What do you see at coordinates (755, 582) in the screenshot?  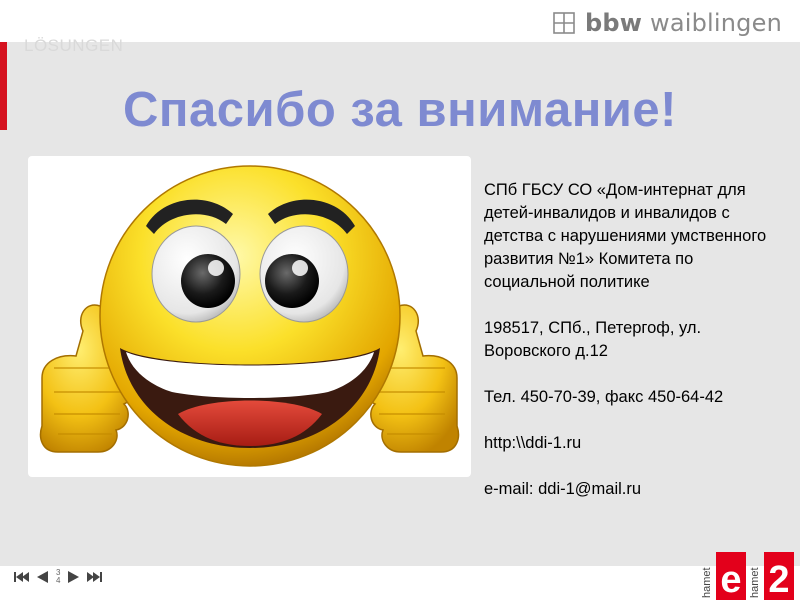 I see `hamet-right-text: hamet` at bounding box center [755, 582].